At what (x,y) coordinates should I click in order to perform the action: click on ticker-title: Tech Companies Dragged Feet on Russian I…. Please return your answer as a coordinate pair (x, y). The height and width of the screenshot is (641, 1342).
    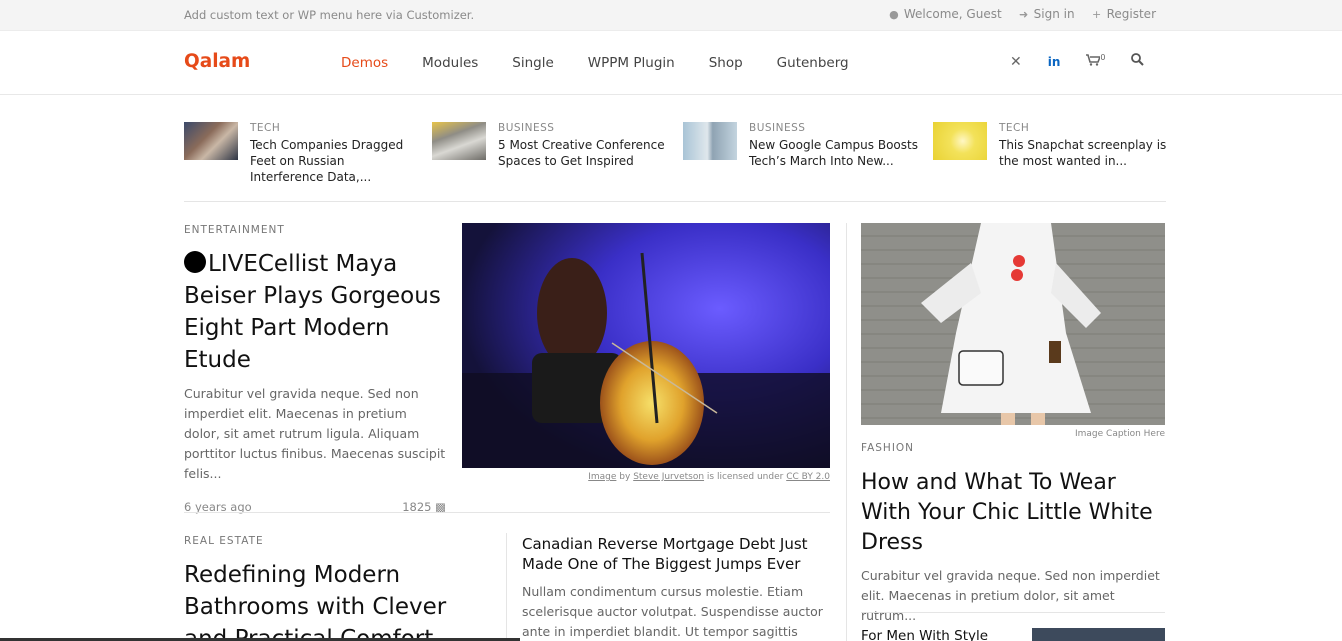
    Looking at the image, I should click on (335, 161).